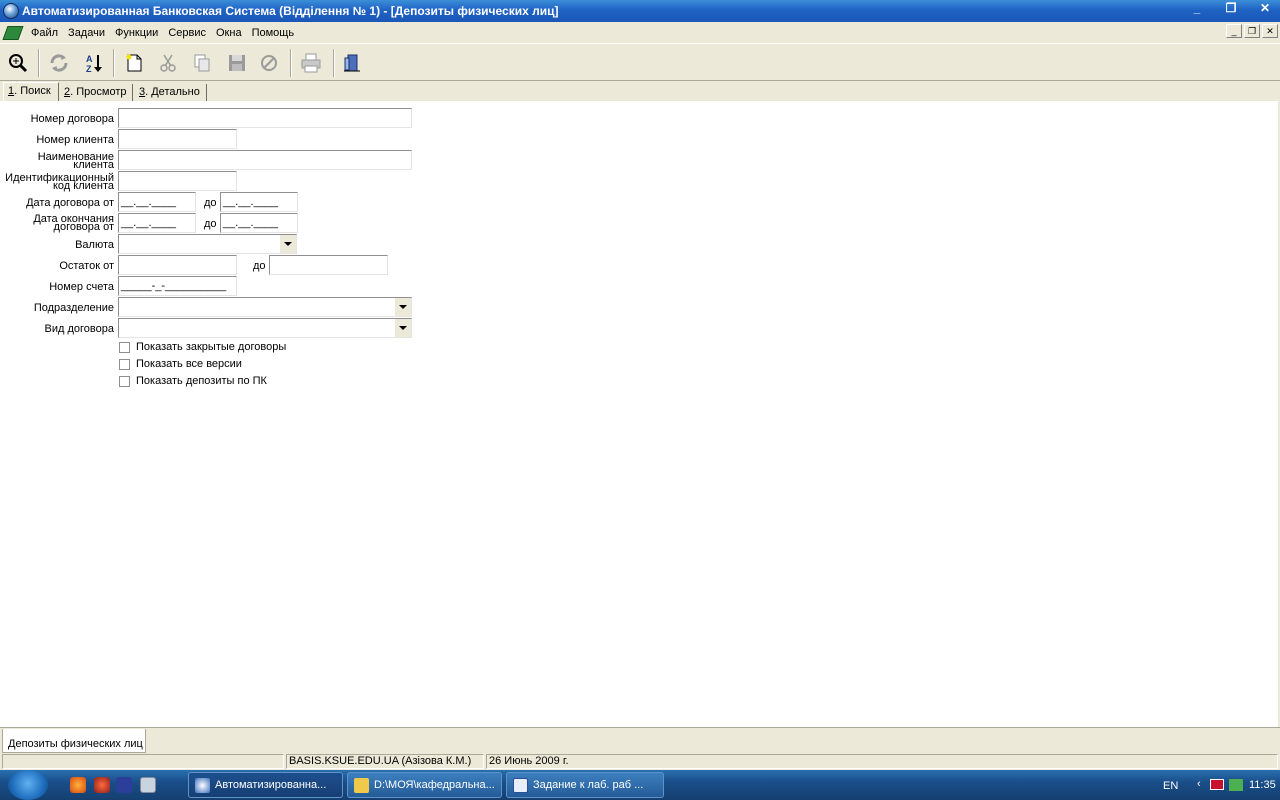 The image size is (1280, 800). I want to click on end-date-to-label: до, so click(210, 224).